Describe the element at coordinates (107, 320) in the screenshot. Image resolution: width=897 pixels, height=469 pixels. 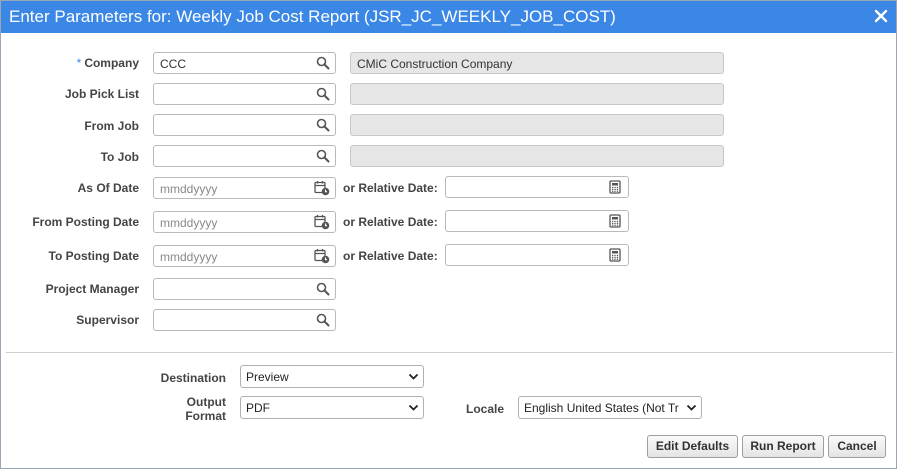
I see `supervisor-label: Supervisor` at that location.